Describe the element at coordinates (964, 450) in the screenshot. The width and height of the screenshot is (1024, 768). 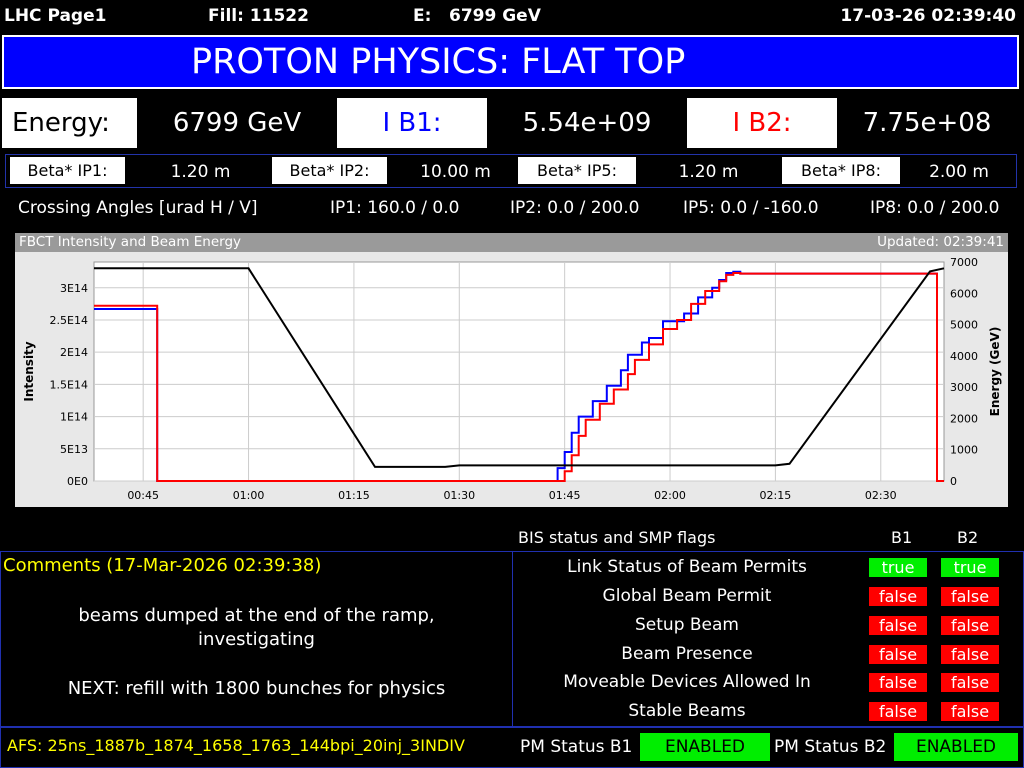
I see `y2-tick-label: 1000` at that location.